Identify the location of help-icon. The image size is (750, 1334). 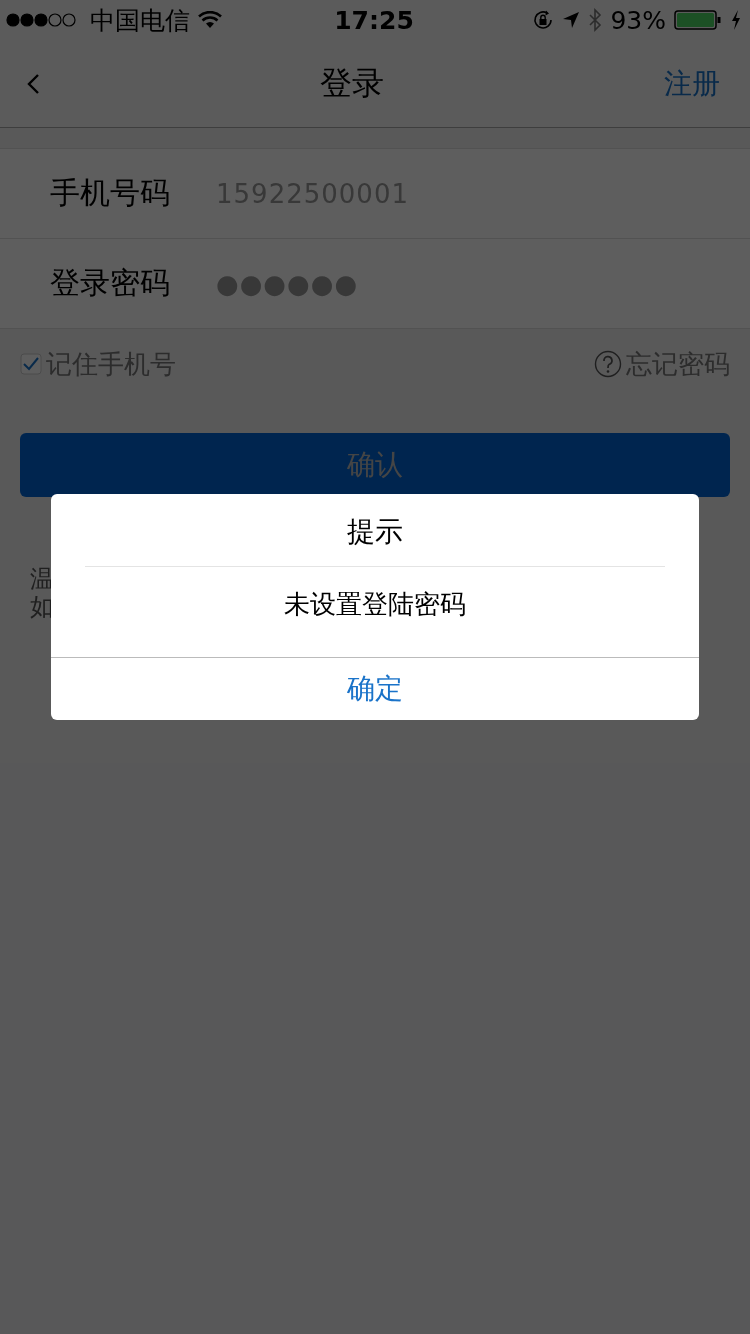
(608, 364).